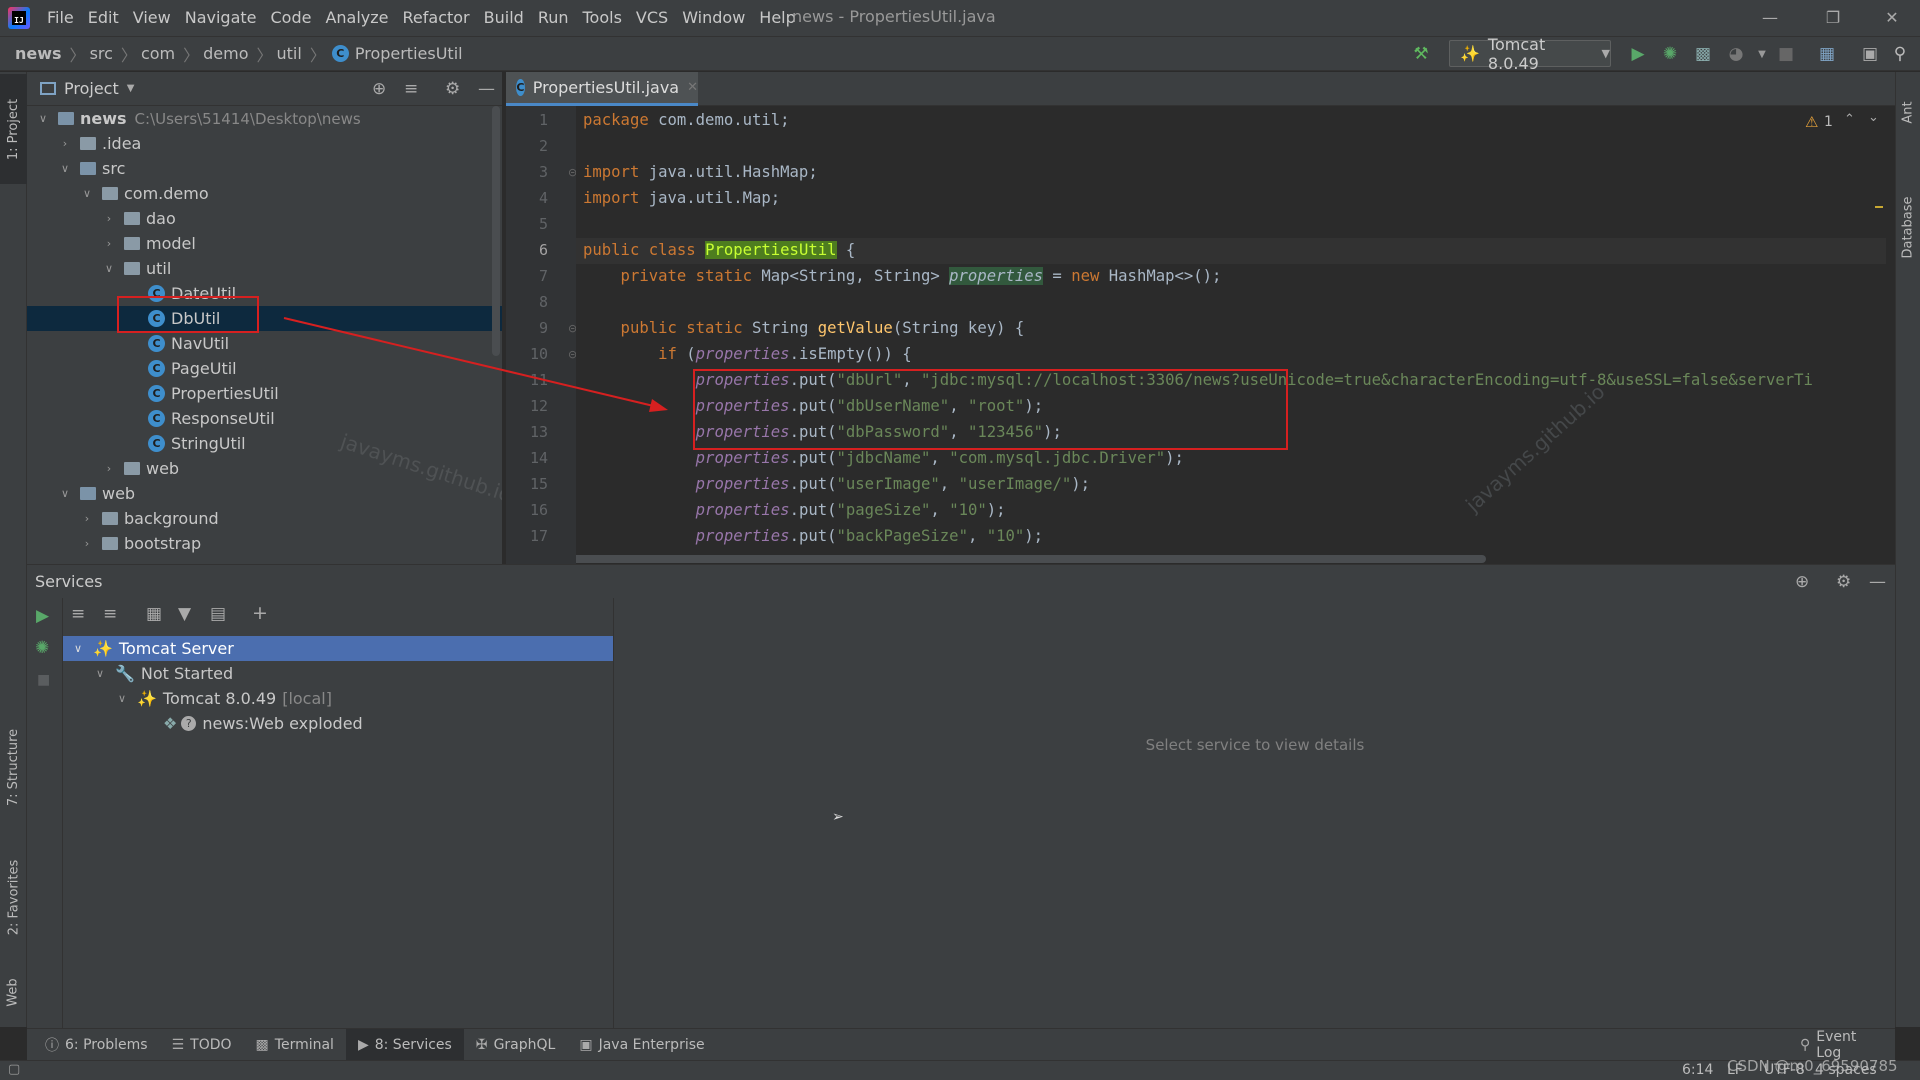  Describe the element at coordinates (307, 698) in the screenshot. I see `tree-node-qualifier: [local]` at that location.